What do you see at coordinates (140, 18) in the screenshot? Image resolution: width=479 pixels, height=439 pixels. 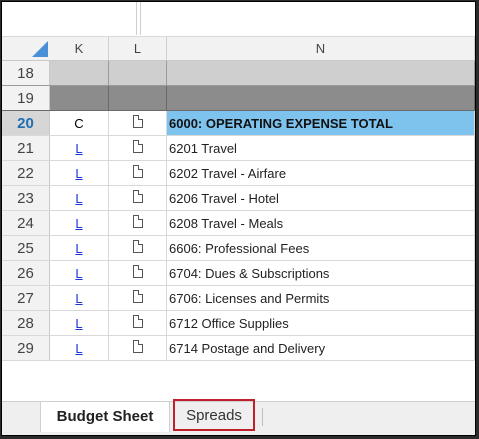 I see `formula-separator` at bounding box center [140, 18].